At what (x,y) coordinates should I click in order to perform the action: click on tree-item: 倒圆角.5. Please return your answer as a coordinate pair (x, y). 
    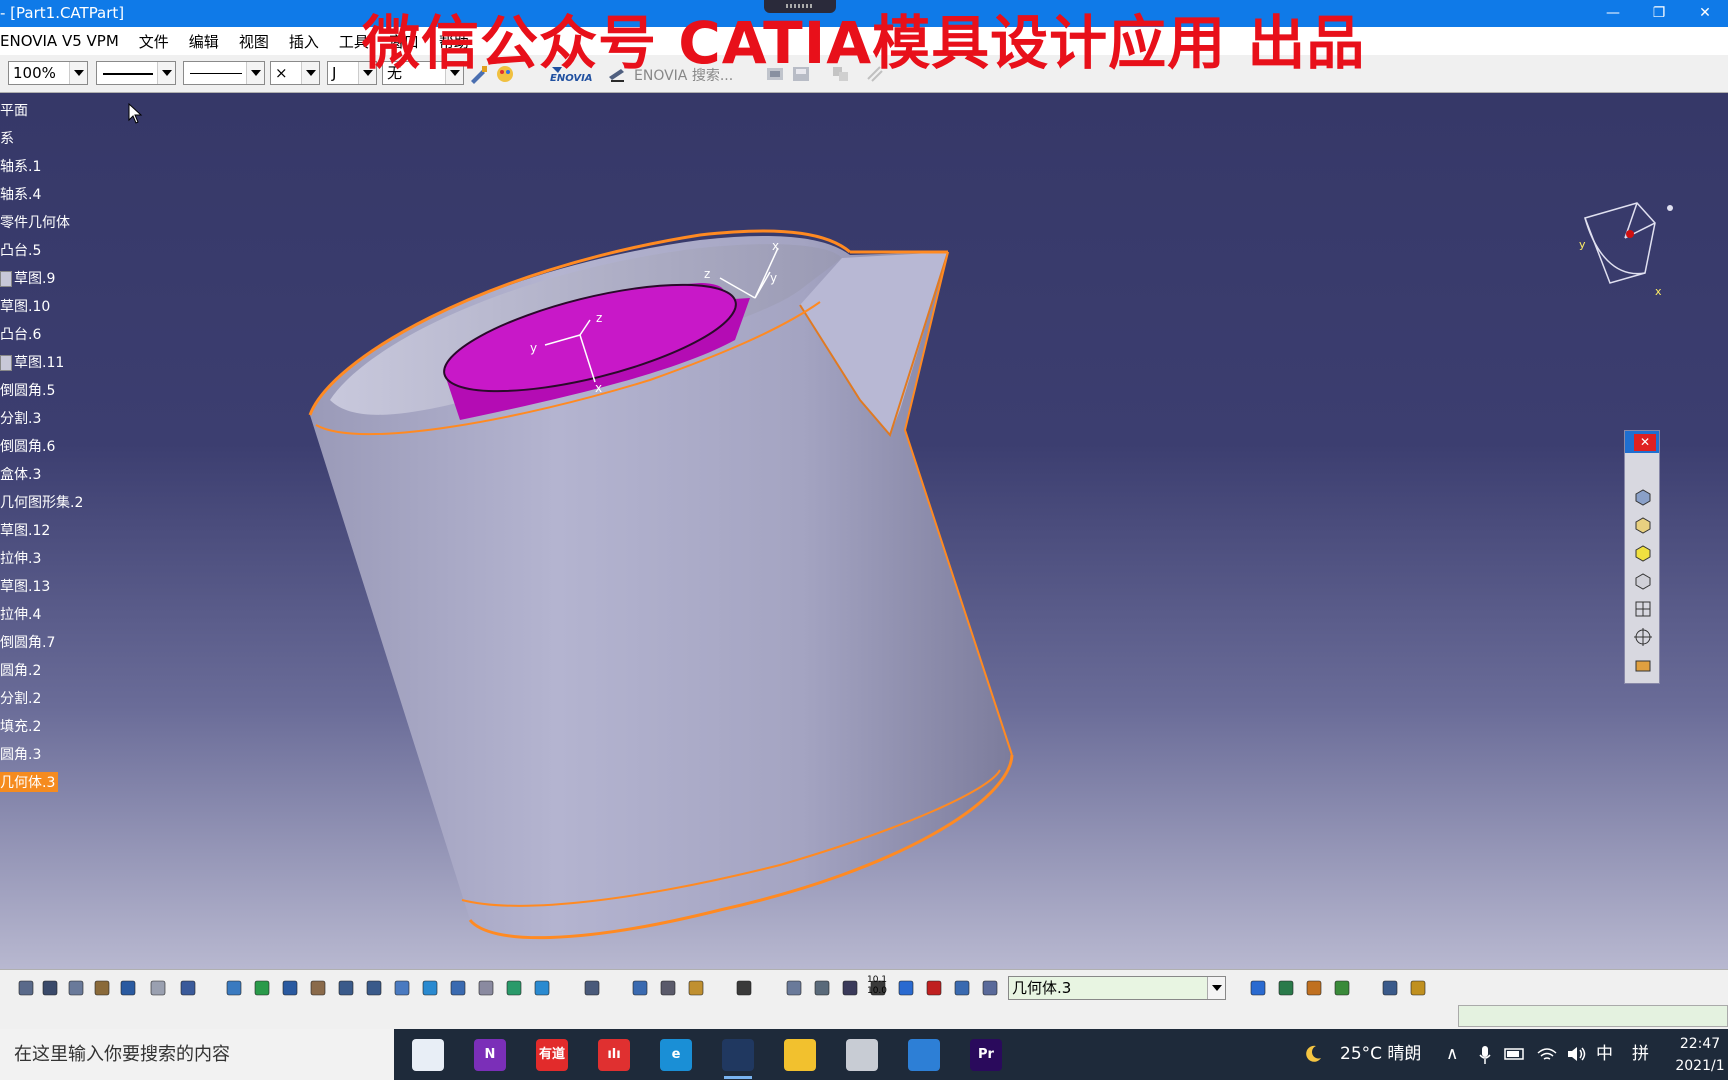
    Looking at the image, I should click on (27, 390).